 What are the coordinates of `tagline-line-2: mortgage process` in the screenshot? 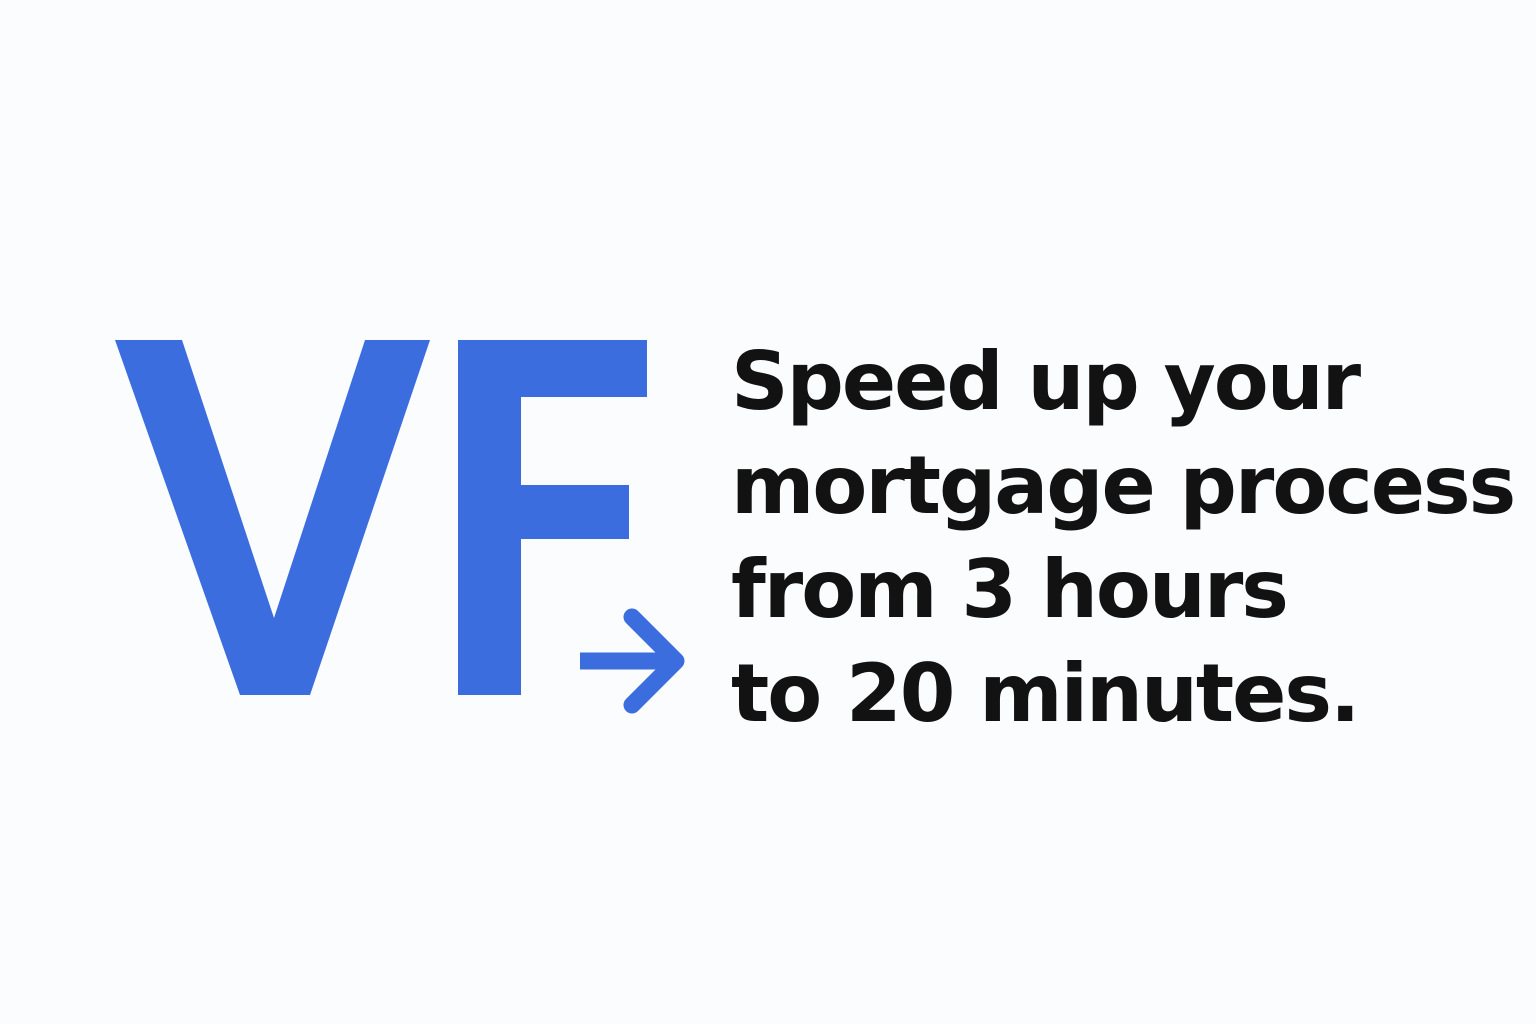 It's located at (1123, 485).